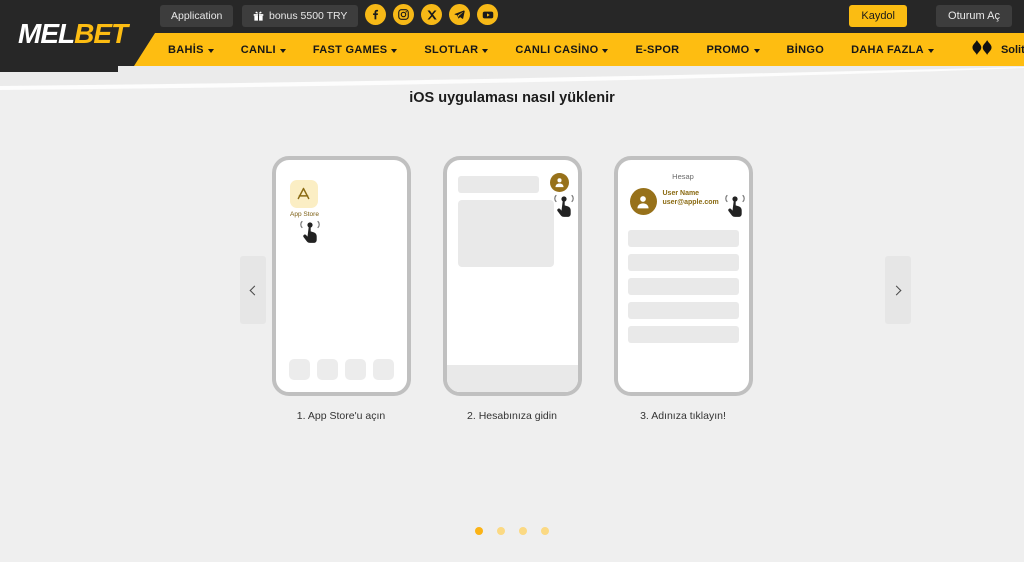 The width and height of the screenshot is (1024, 562). I want to click on nav-label: BAHİS, so click(186, 49).